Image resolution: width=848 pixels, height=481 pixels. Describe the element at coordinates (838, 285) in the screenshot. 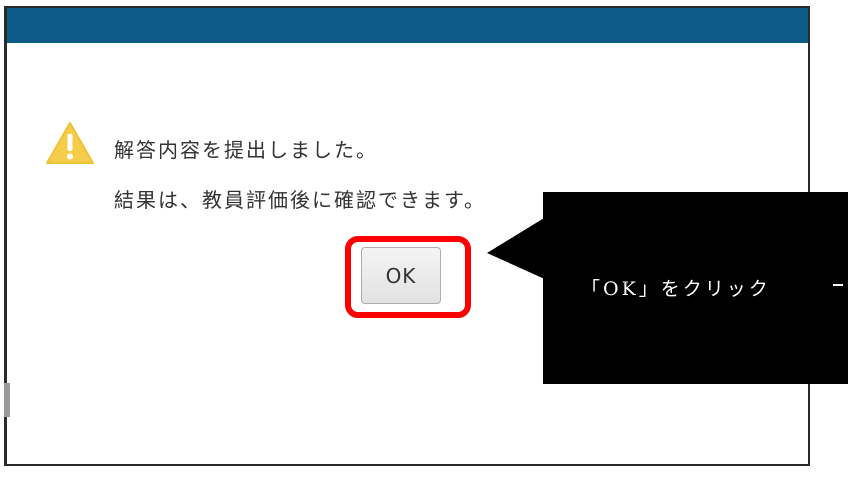

I see `callout-caret-mark` at that location.